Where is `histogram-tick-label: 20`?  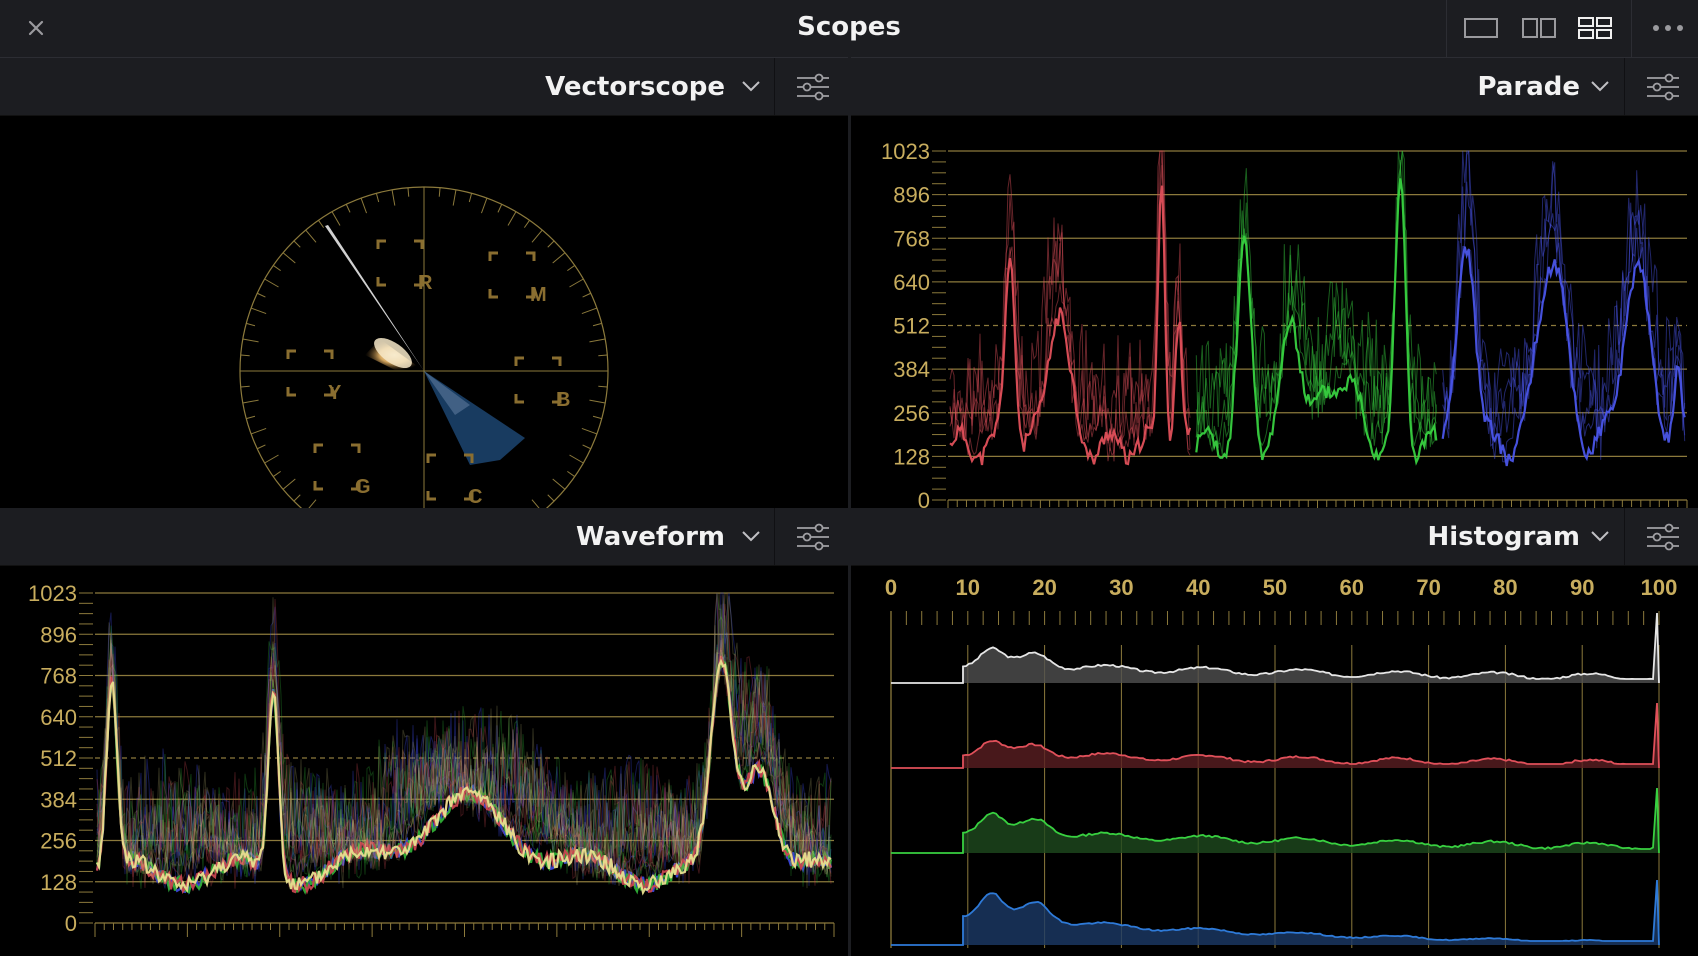
histogram-tick-label: 20 is located at coordinates (1044, 587).